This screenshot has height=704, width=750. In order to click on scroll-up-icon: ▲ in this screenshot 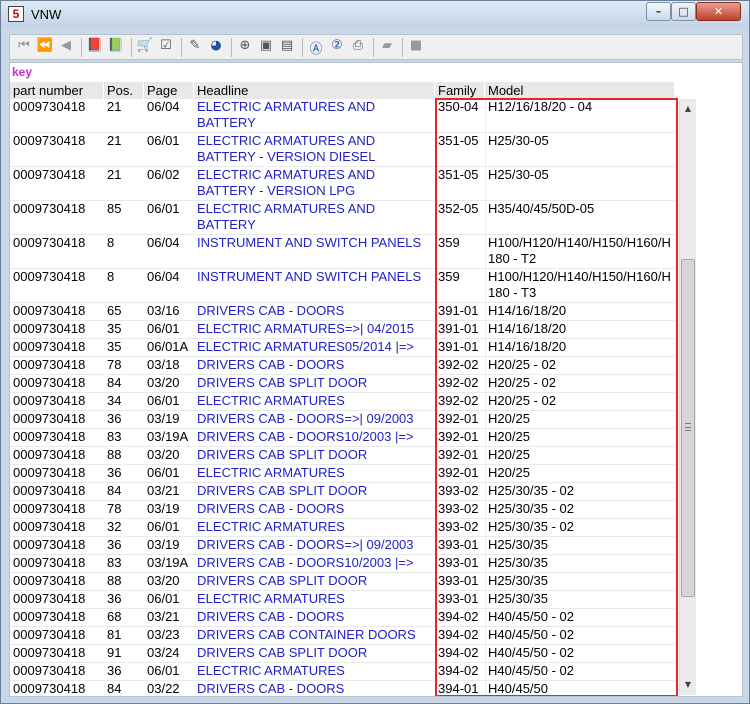, I will do `click(688, 109)`.